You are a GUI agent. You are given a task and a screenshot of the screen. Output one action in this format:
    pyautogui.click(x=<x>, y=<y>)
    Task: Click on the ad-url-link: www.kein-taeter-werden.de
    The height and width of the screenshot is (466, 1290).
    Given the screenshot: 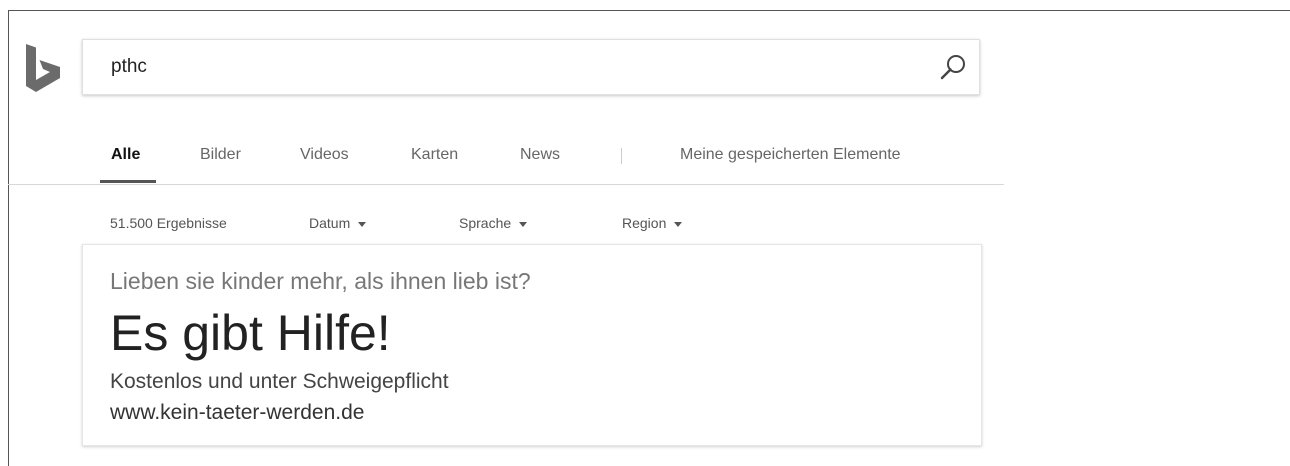 What is the action you would take?
    pyautogui.click(x=237, y=413)
    